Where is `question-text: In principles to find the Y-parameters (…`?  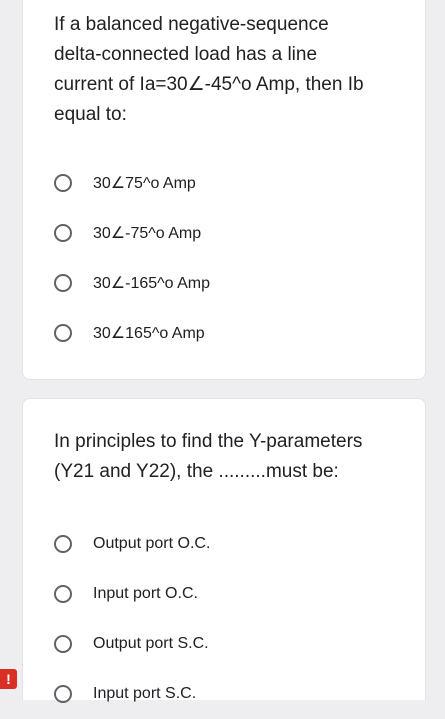 question-text: In principles to find the Y-parameters (… is located at coordinates (208, 456).